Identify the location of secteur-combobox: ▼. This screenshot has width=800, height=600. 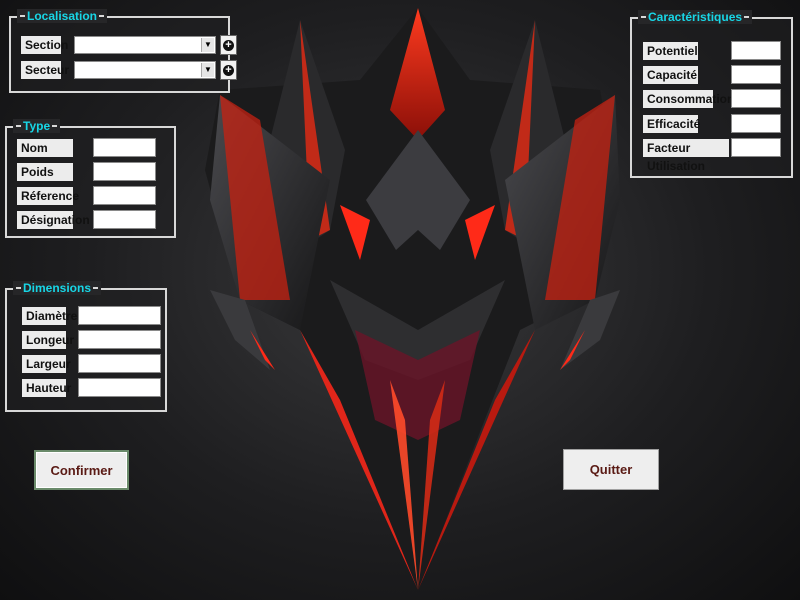
(145, 70).